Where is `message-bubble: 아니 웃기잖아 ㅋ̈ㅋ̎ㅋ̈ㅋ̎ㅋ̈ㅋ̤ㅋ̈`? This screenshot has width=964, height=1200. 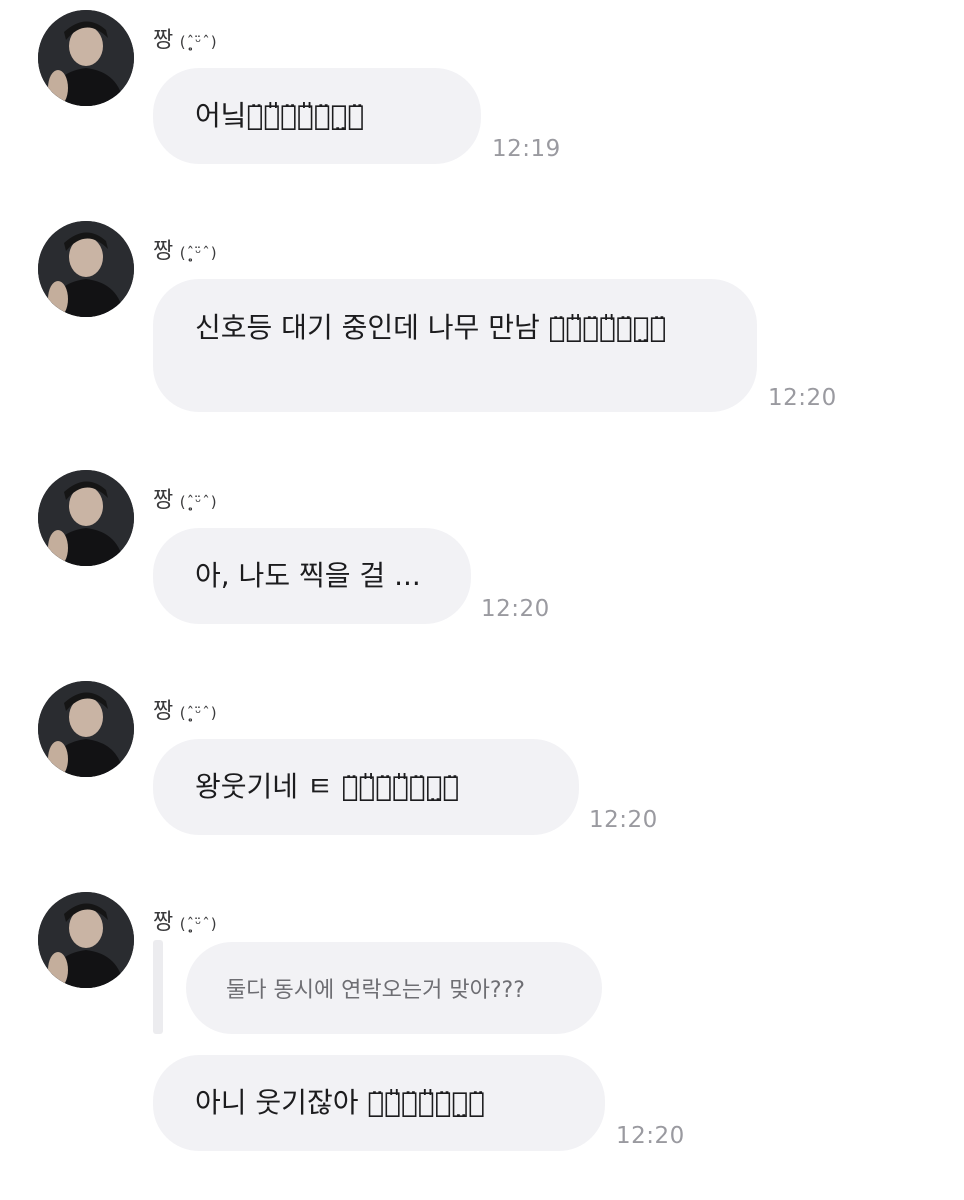
message-bubble: 아니 웃기잖아 ㅋ̈ㅋ̎ㅋ̈ㅋ̎ㅋ̈ㅋ̤ㅋ̈ is located at coordinates (379, 1103).